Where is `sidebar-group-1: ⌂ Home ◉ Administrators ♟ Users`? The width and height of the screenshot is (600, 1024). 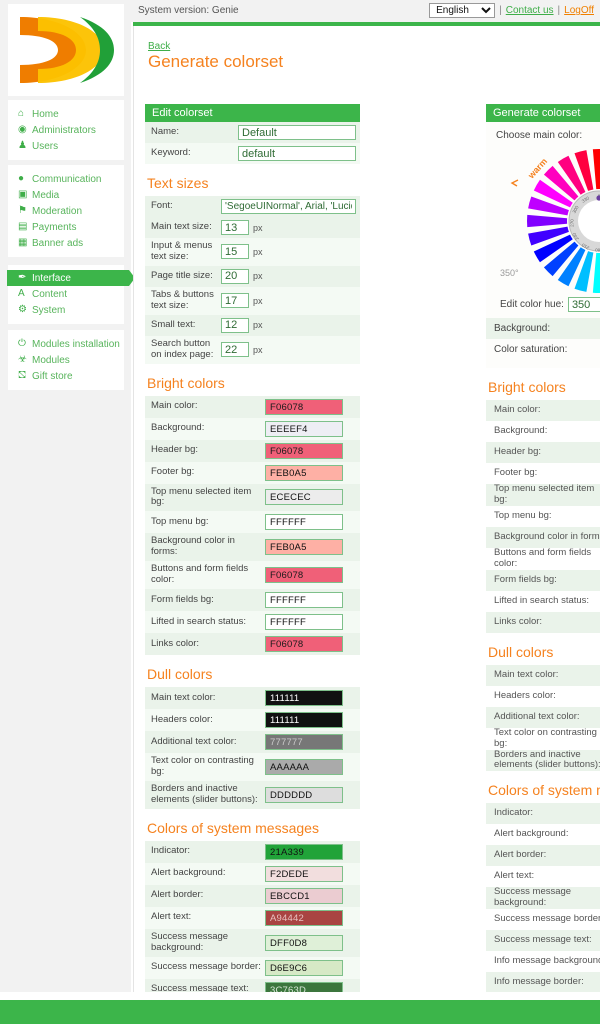
sidebar-group-1: ⌂ Home ◉ Administrators ♟ Users is located at coordinates (66, 130).